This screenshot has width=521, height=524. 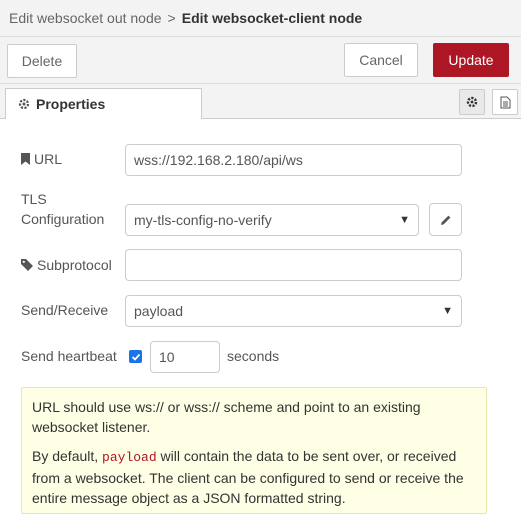 I want to click on tls-config-value: my-tls-config-no-verify, so click(x=203, y=220).